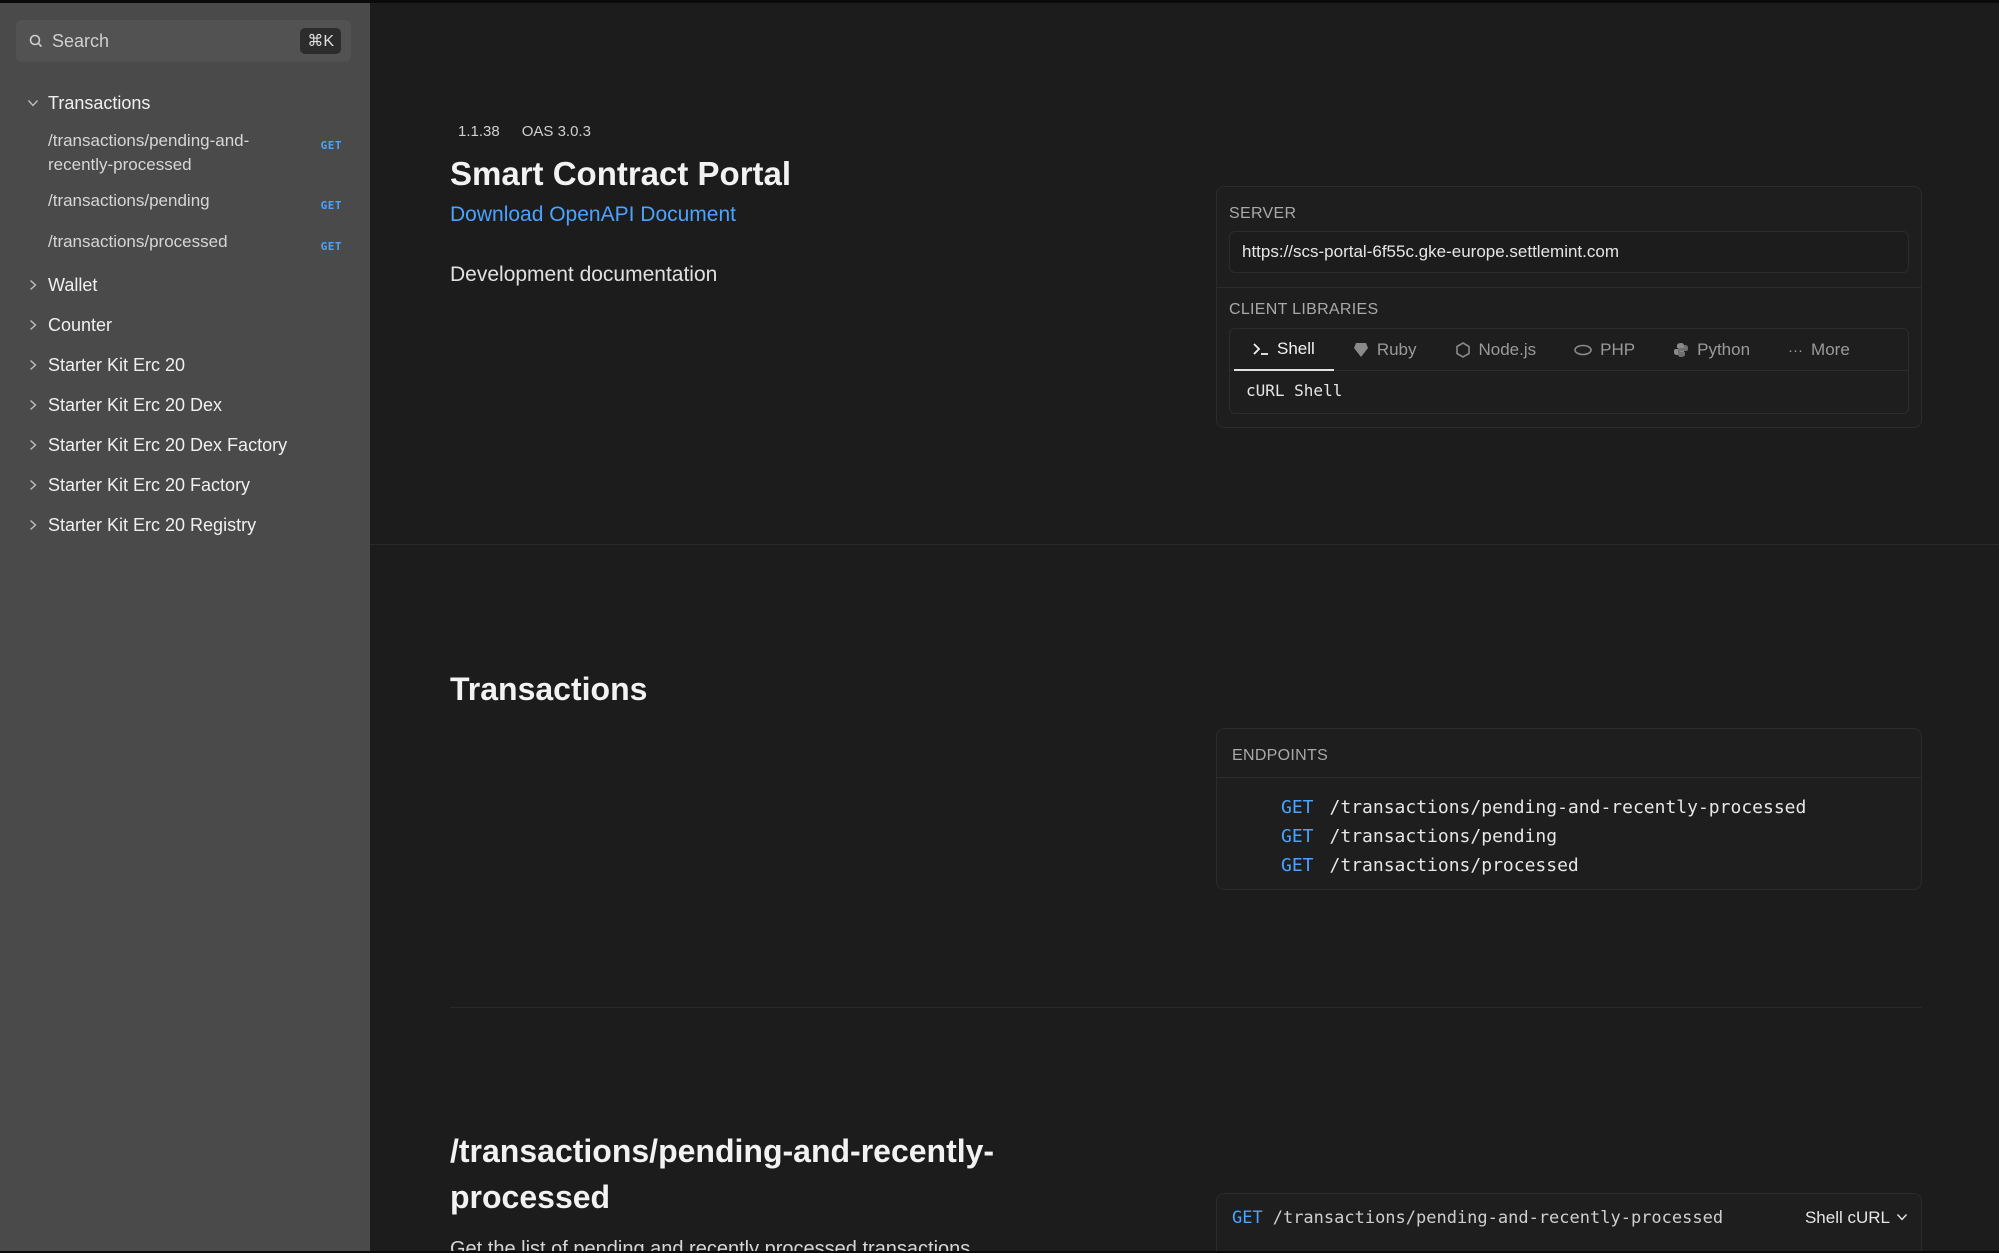  What do you see at coordinates (1681, 350) in the screenshot?
I see `python-icon` at bounding box center [1681, 350].